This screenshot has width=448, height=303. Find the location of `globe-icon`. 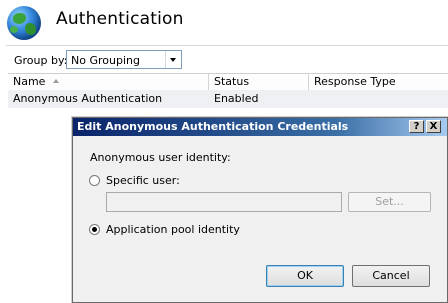

globe-icon is located at coordinates (24, 23).